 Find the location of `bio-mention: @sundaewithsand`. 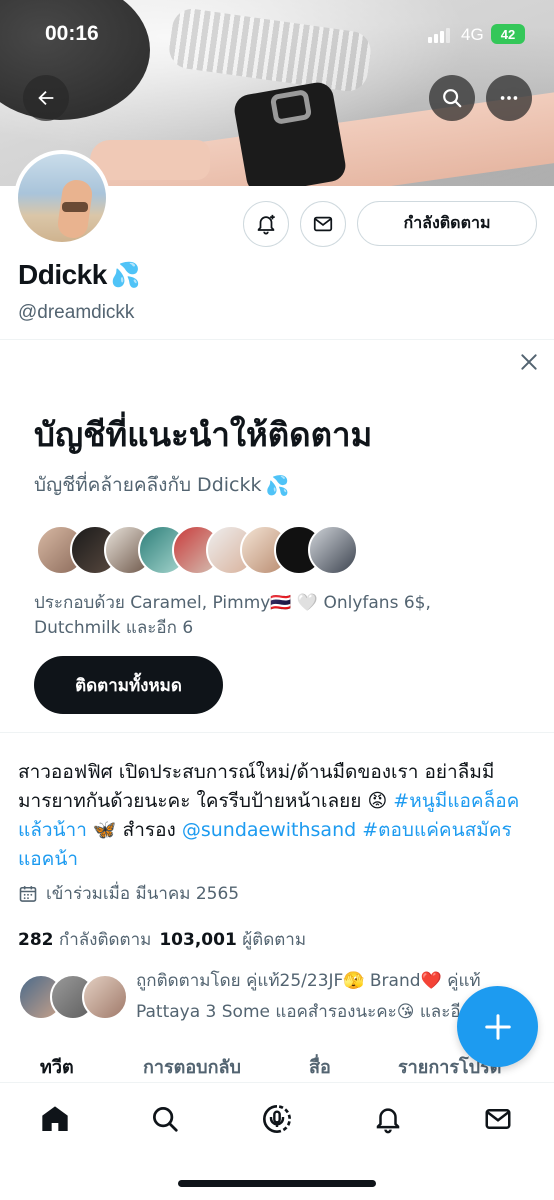

bio-mention: @sundaewithsand is located at coordinates (269, 830).